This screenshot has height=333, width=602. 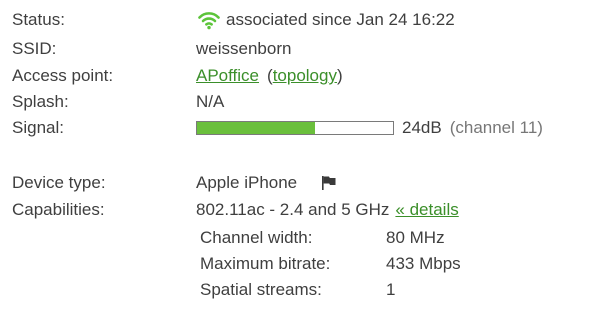 I want to click on ssid-label: SSID:, so click(x=34, y=48).